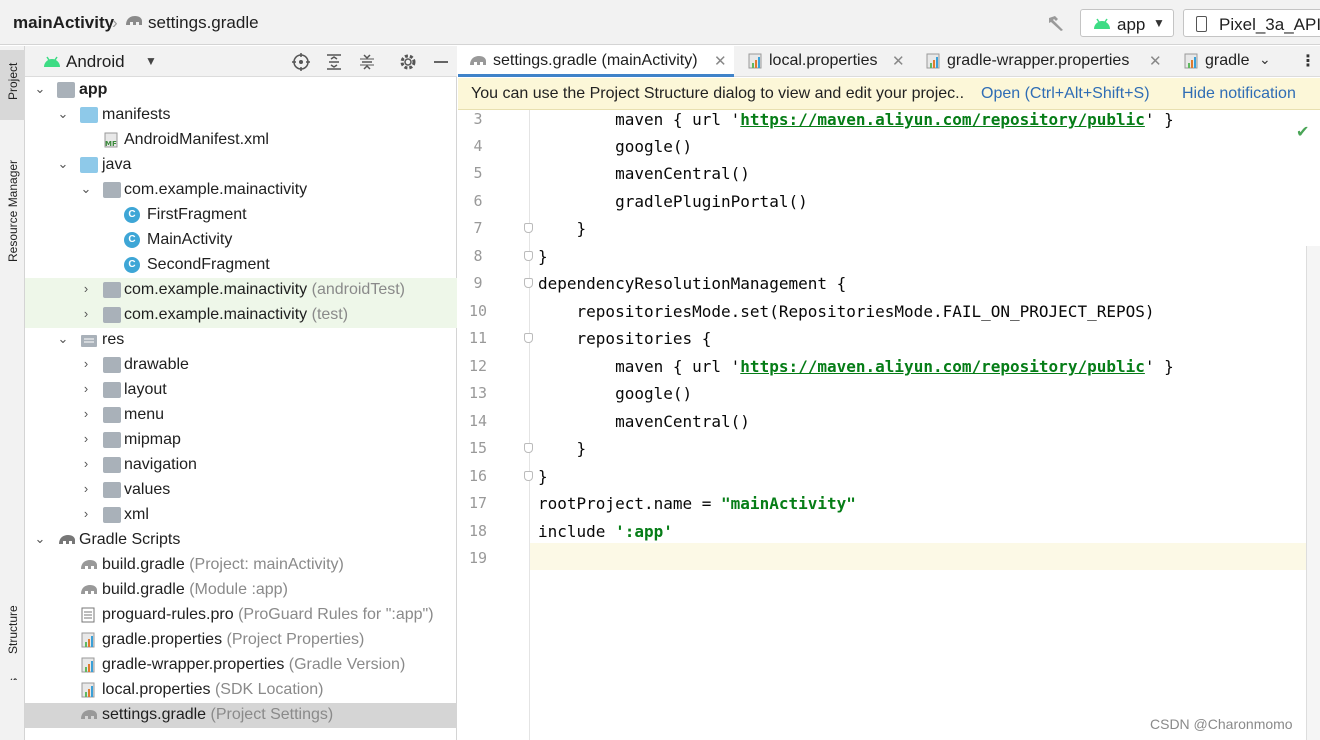 This screenshot has height=740, width=1320. I want to click on tree-item-navigation: › navigation, so click(241, 465).